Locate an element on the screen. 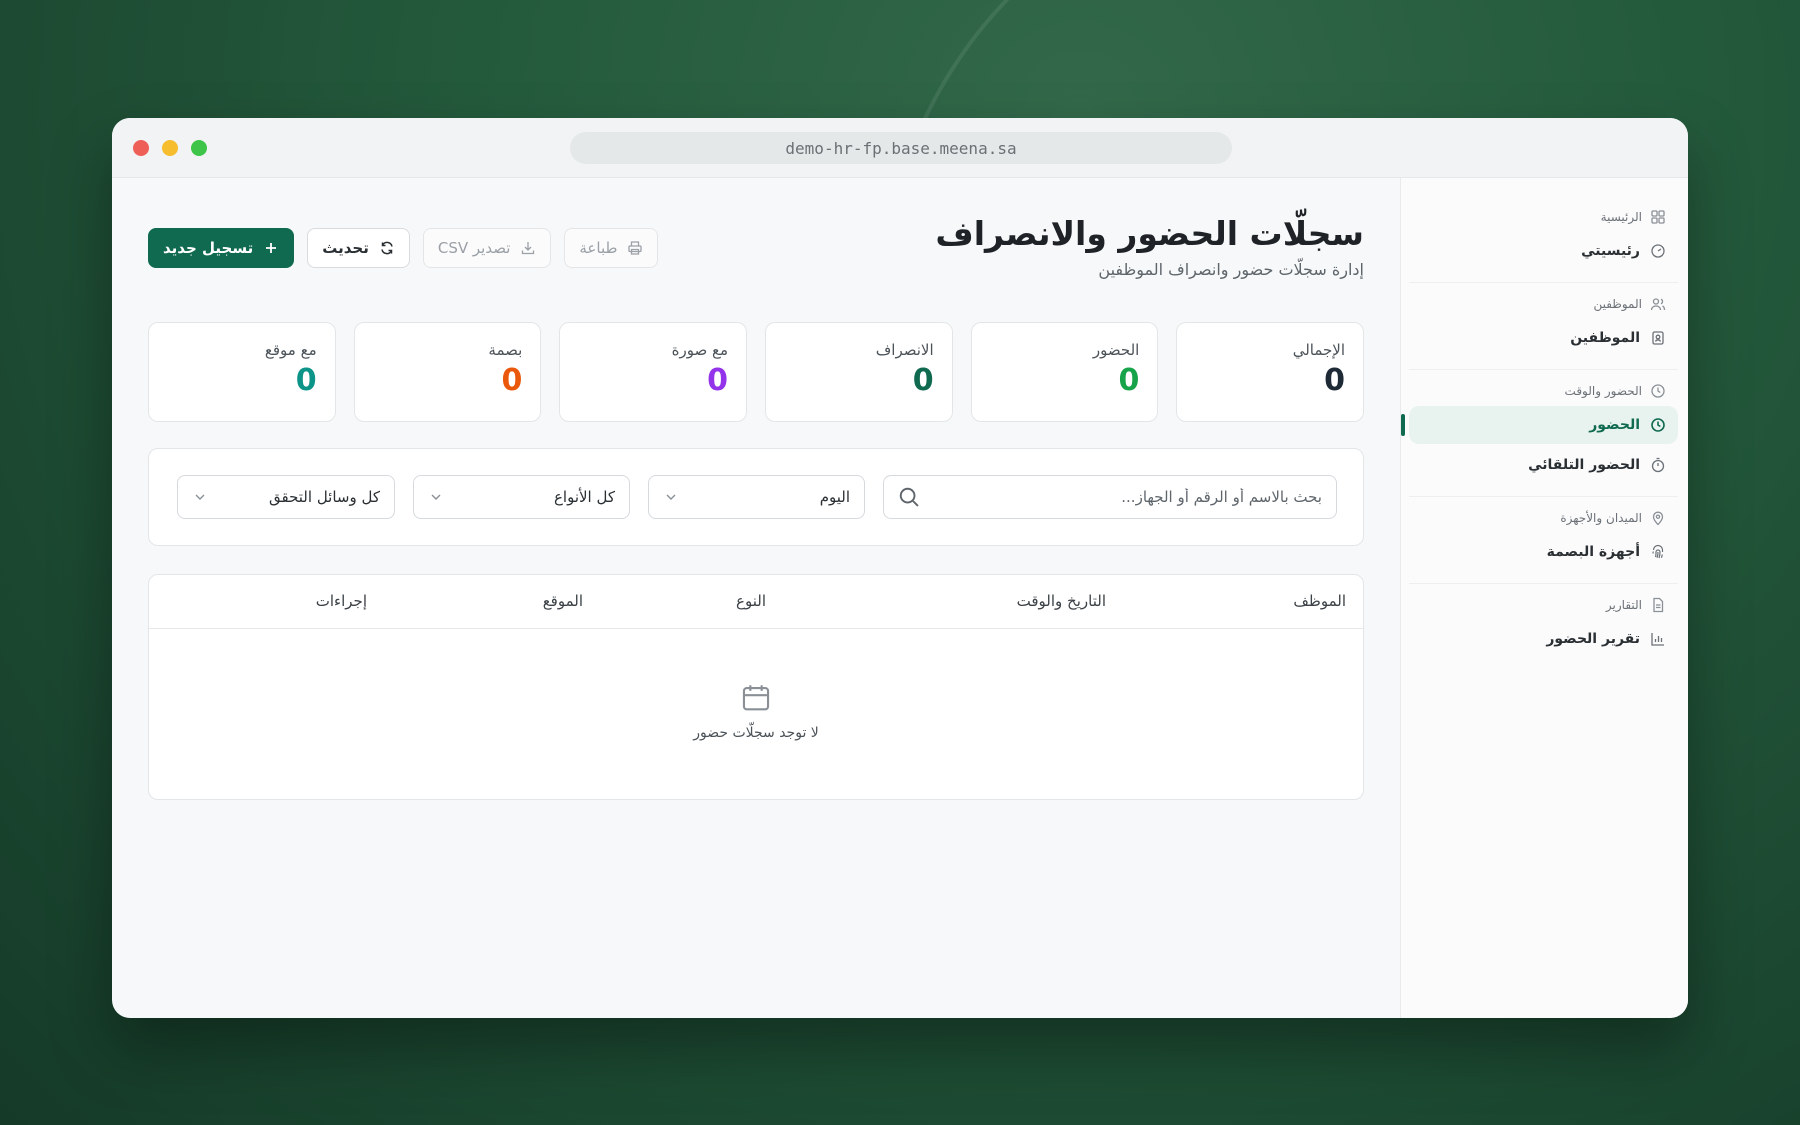  sidebar-heading: الميدان والأجهزة is located at coordinates (1543, 518).